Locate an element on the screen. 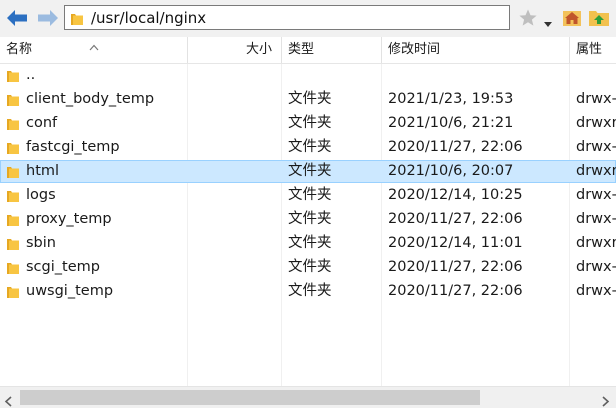  file-modified: 2021/1/23, 19:53 is located at coordinates (451, 99).